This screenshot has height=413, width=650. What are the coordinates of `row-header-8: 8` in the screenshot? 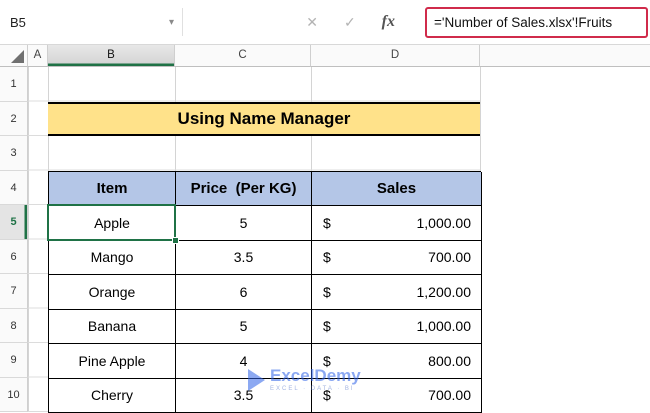 It's located at (14, 326).